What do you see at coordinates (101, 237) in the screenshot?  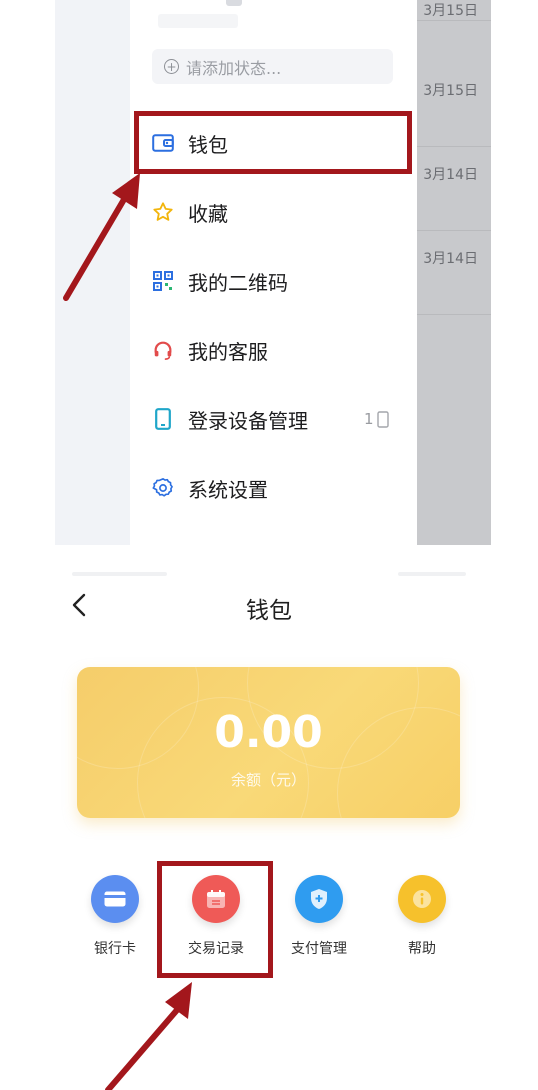 I see `pointer-arrow-top` at bounding box center [101, 237].